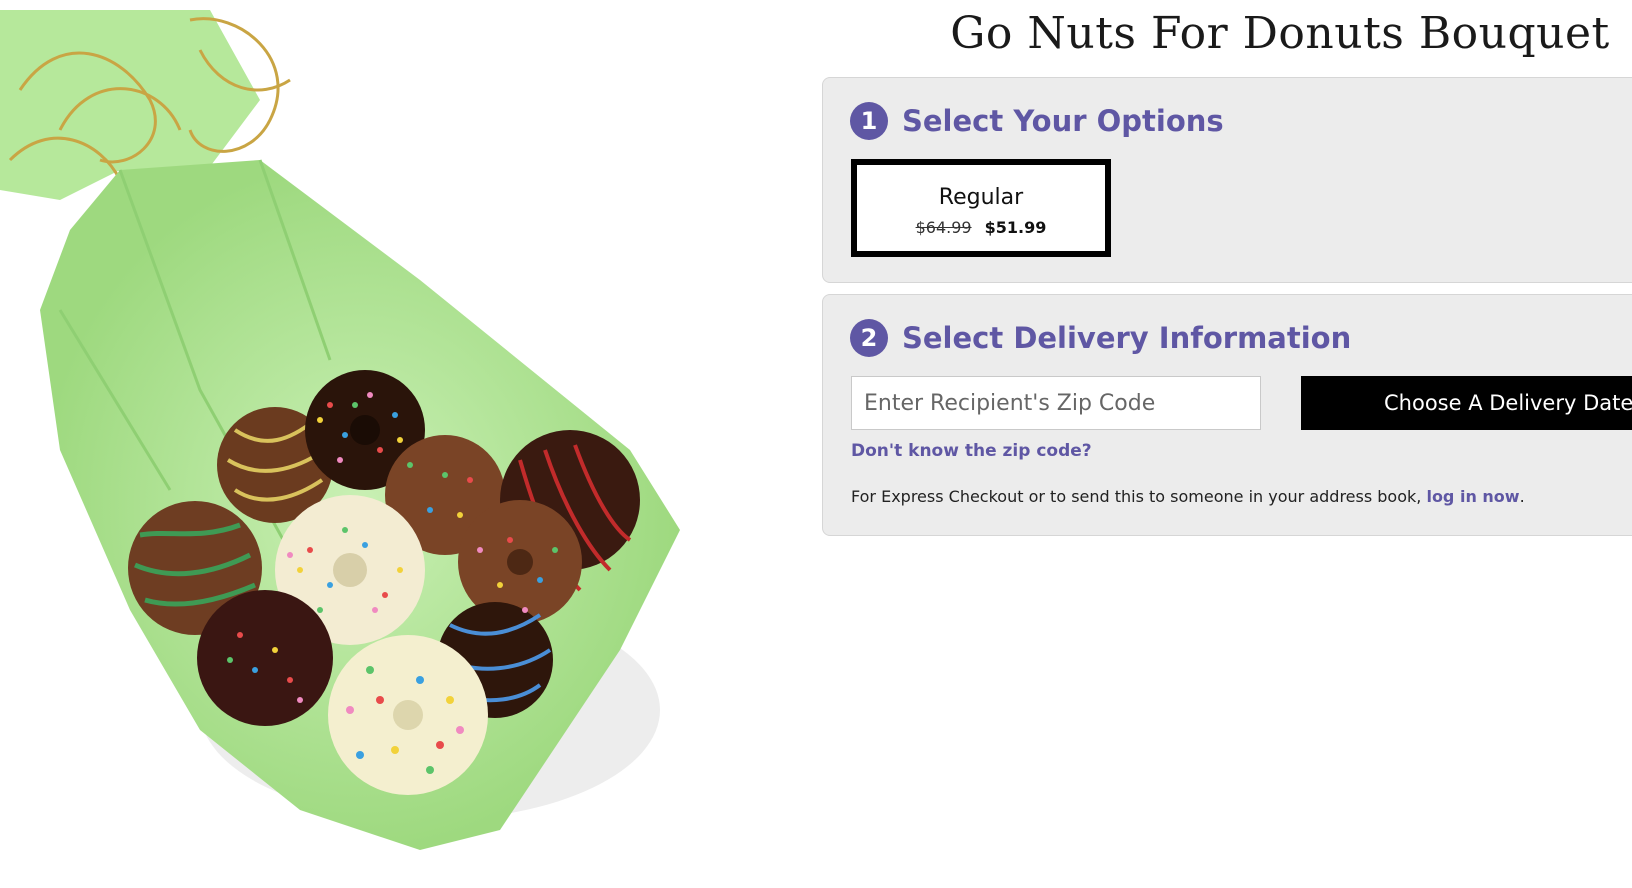 This screenshot has height=888, width=1632. What do you see at coordinates (1127, 338) in the screenshot?
I see `step-2-title: Select Delivery Information` at bounding box center [1127, 338].